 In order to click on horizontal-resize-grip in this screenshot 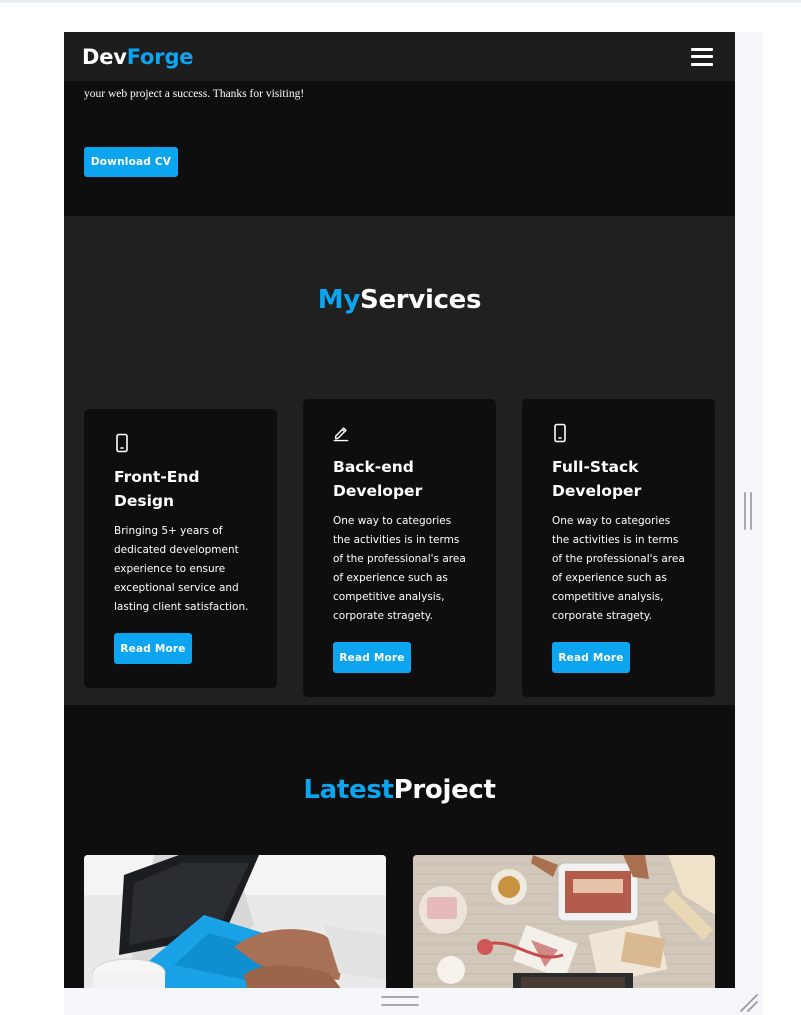, I will do `click(400, 1001)`.